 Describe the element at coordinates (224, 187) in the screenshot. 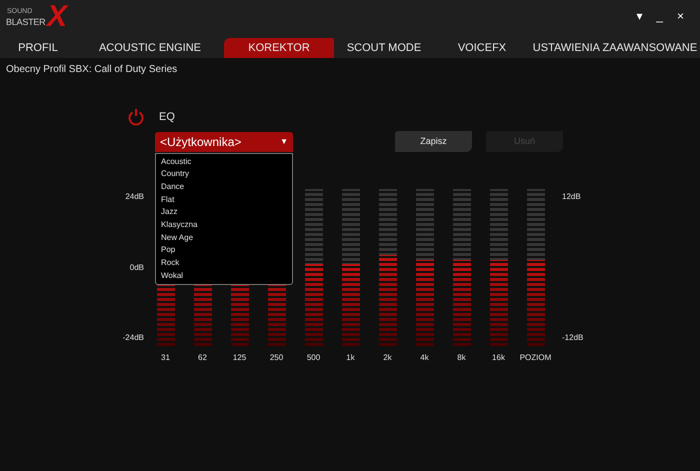

I see `preset-option: Dance` at that location.